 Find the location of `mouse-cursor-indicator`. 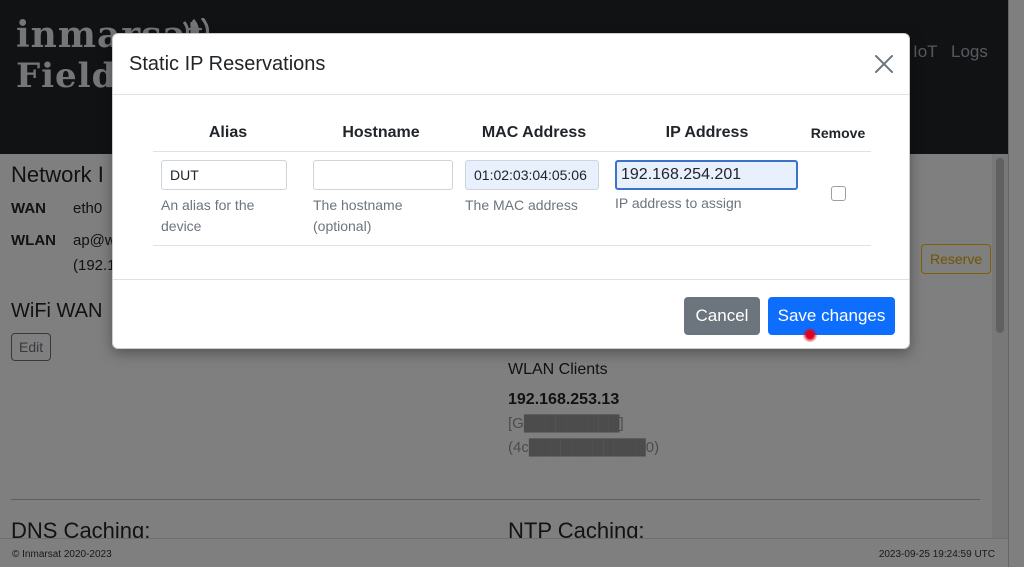

mouse-cursor-indicator is located at coordinates (810, 335).